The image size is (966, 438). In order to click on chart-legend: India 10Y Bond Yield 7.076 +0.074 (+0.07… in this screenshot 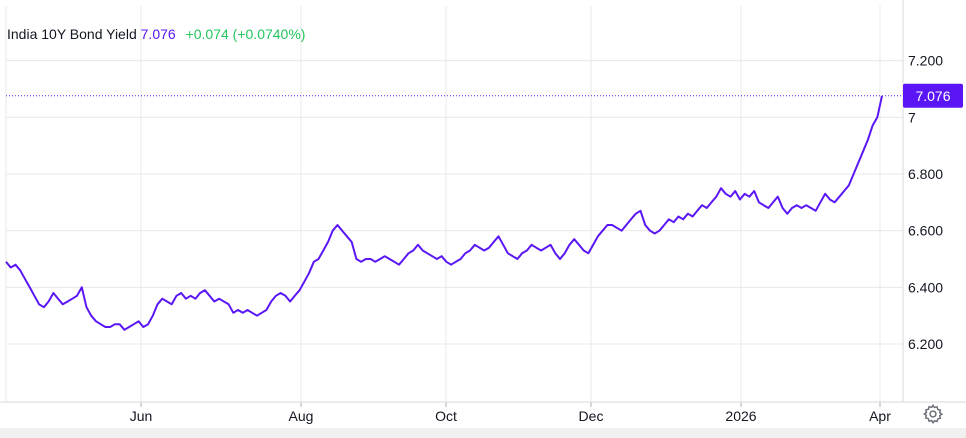, I will do `click(156, 34)`.